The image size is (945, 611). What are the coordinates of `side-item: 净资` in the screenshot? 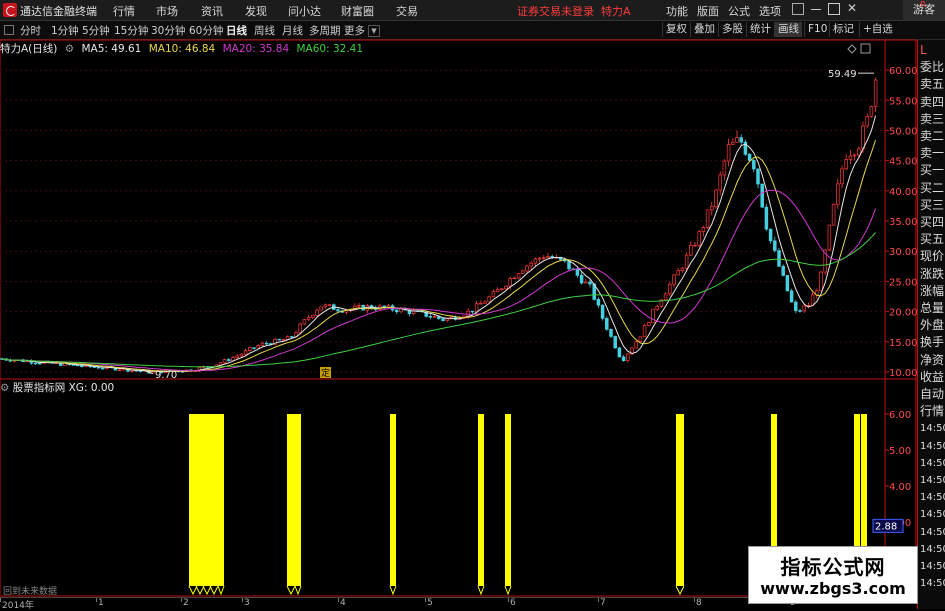 It's located at (932, 360).